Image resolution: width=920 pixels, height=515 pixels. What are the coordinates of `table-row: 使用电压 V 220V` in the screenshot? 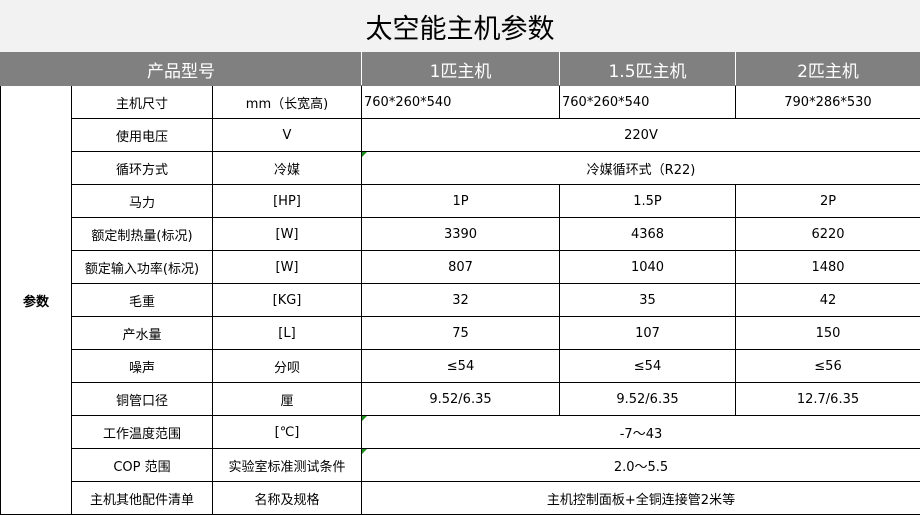 It's located at (460, 135).